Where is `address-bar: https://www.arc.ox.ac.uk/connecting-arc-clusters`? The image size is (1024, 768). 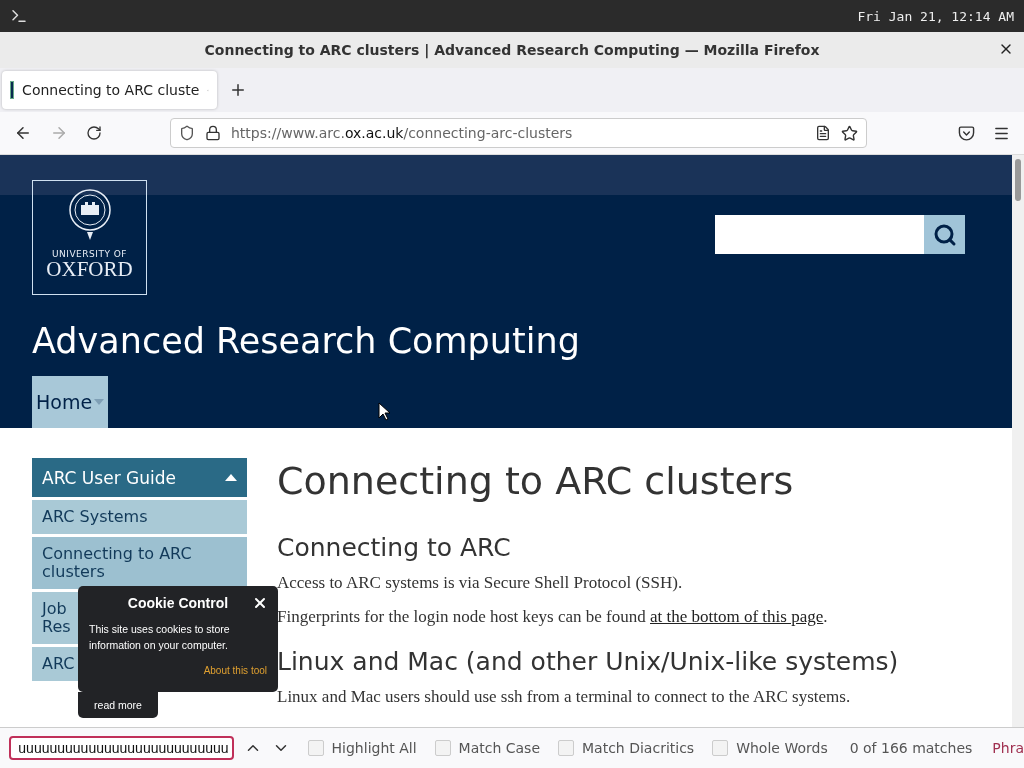 address-bar: https://www.arc.ox.ac.uk/connecting-arc-clusters is located at coordinates (518, 133).